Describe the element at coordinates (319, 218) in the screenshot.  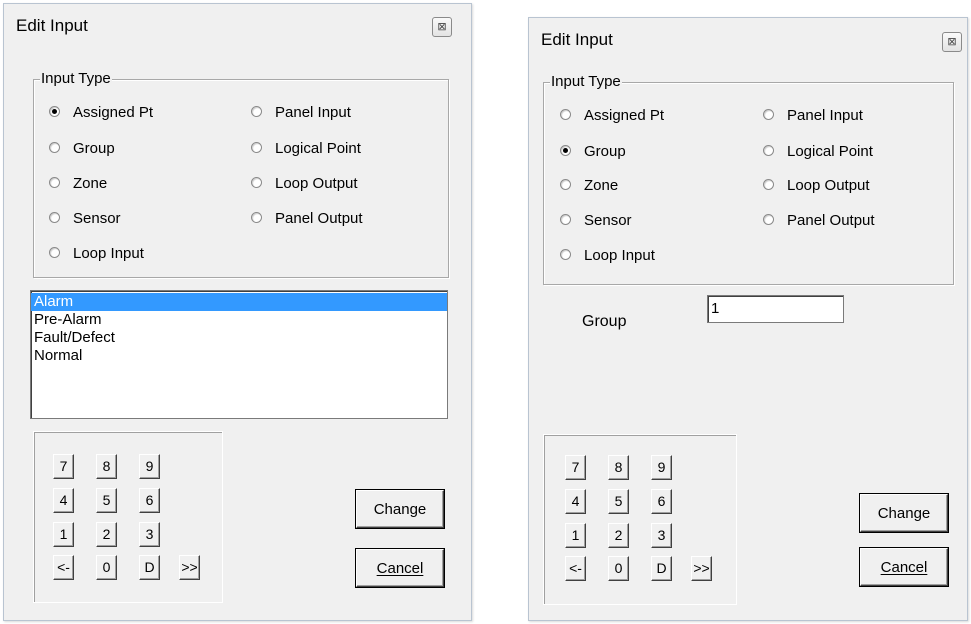
I see `radio-label: Panel Output` at that location.